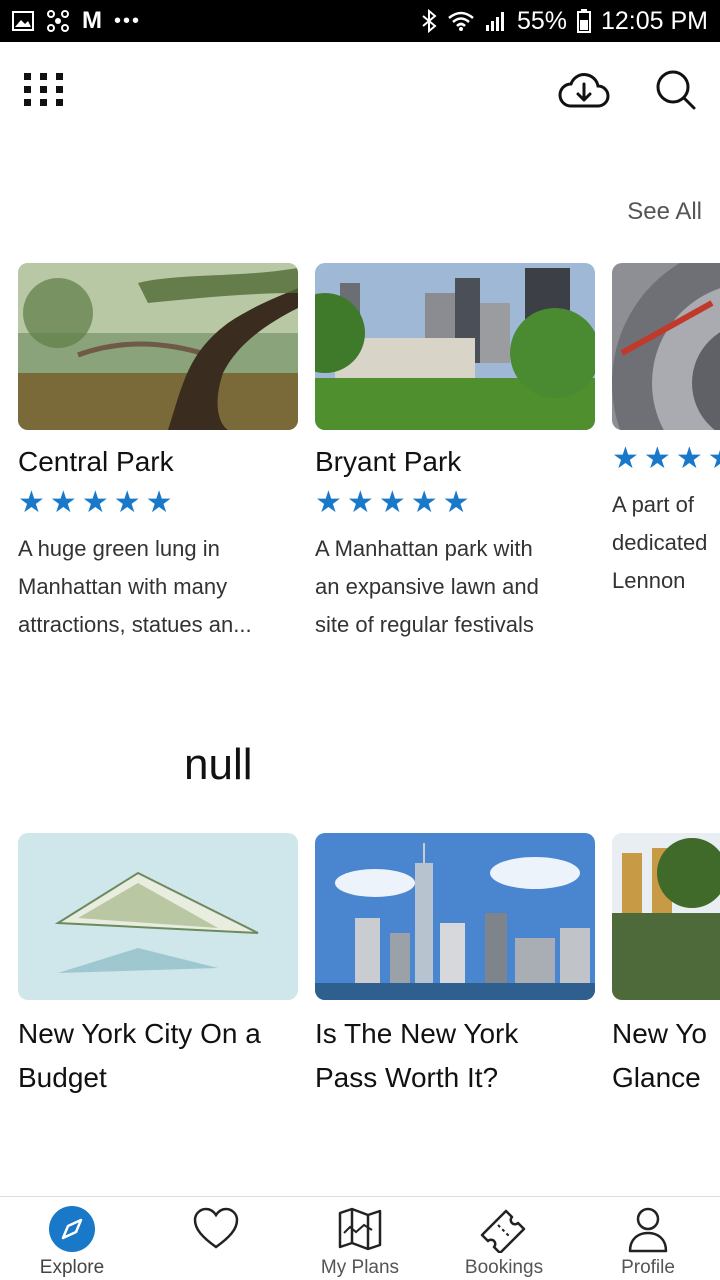 The image size is (720, 1280). Describe the element at coordinates (62, 1077) in the screenshot. I see `title-line: Budget` at that location.